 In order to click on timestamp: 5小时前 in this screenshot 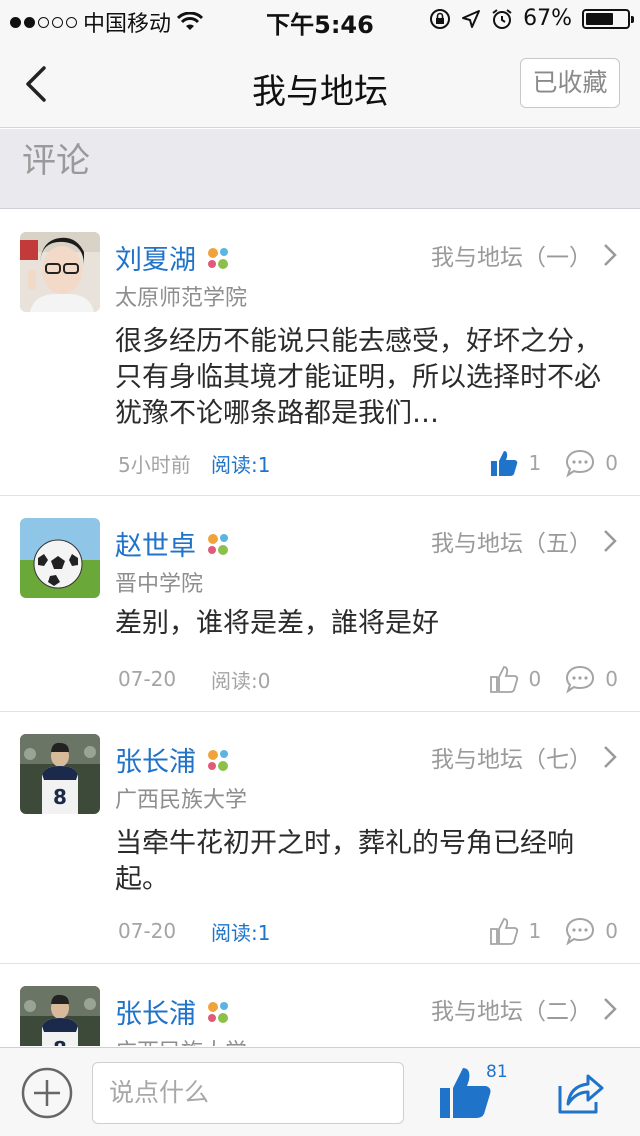, I will do `click(154, 464)`.